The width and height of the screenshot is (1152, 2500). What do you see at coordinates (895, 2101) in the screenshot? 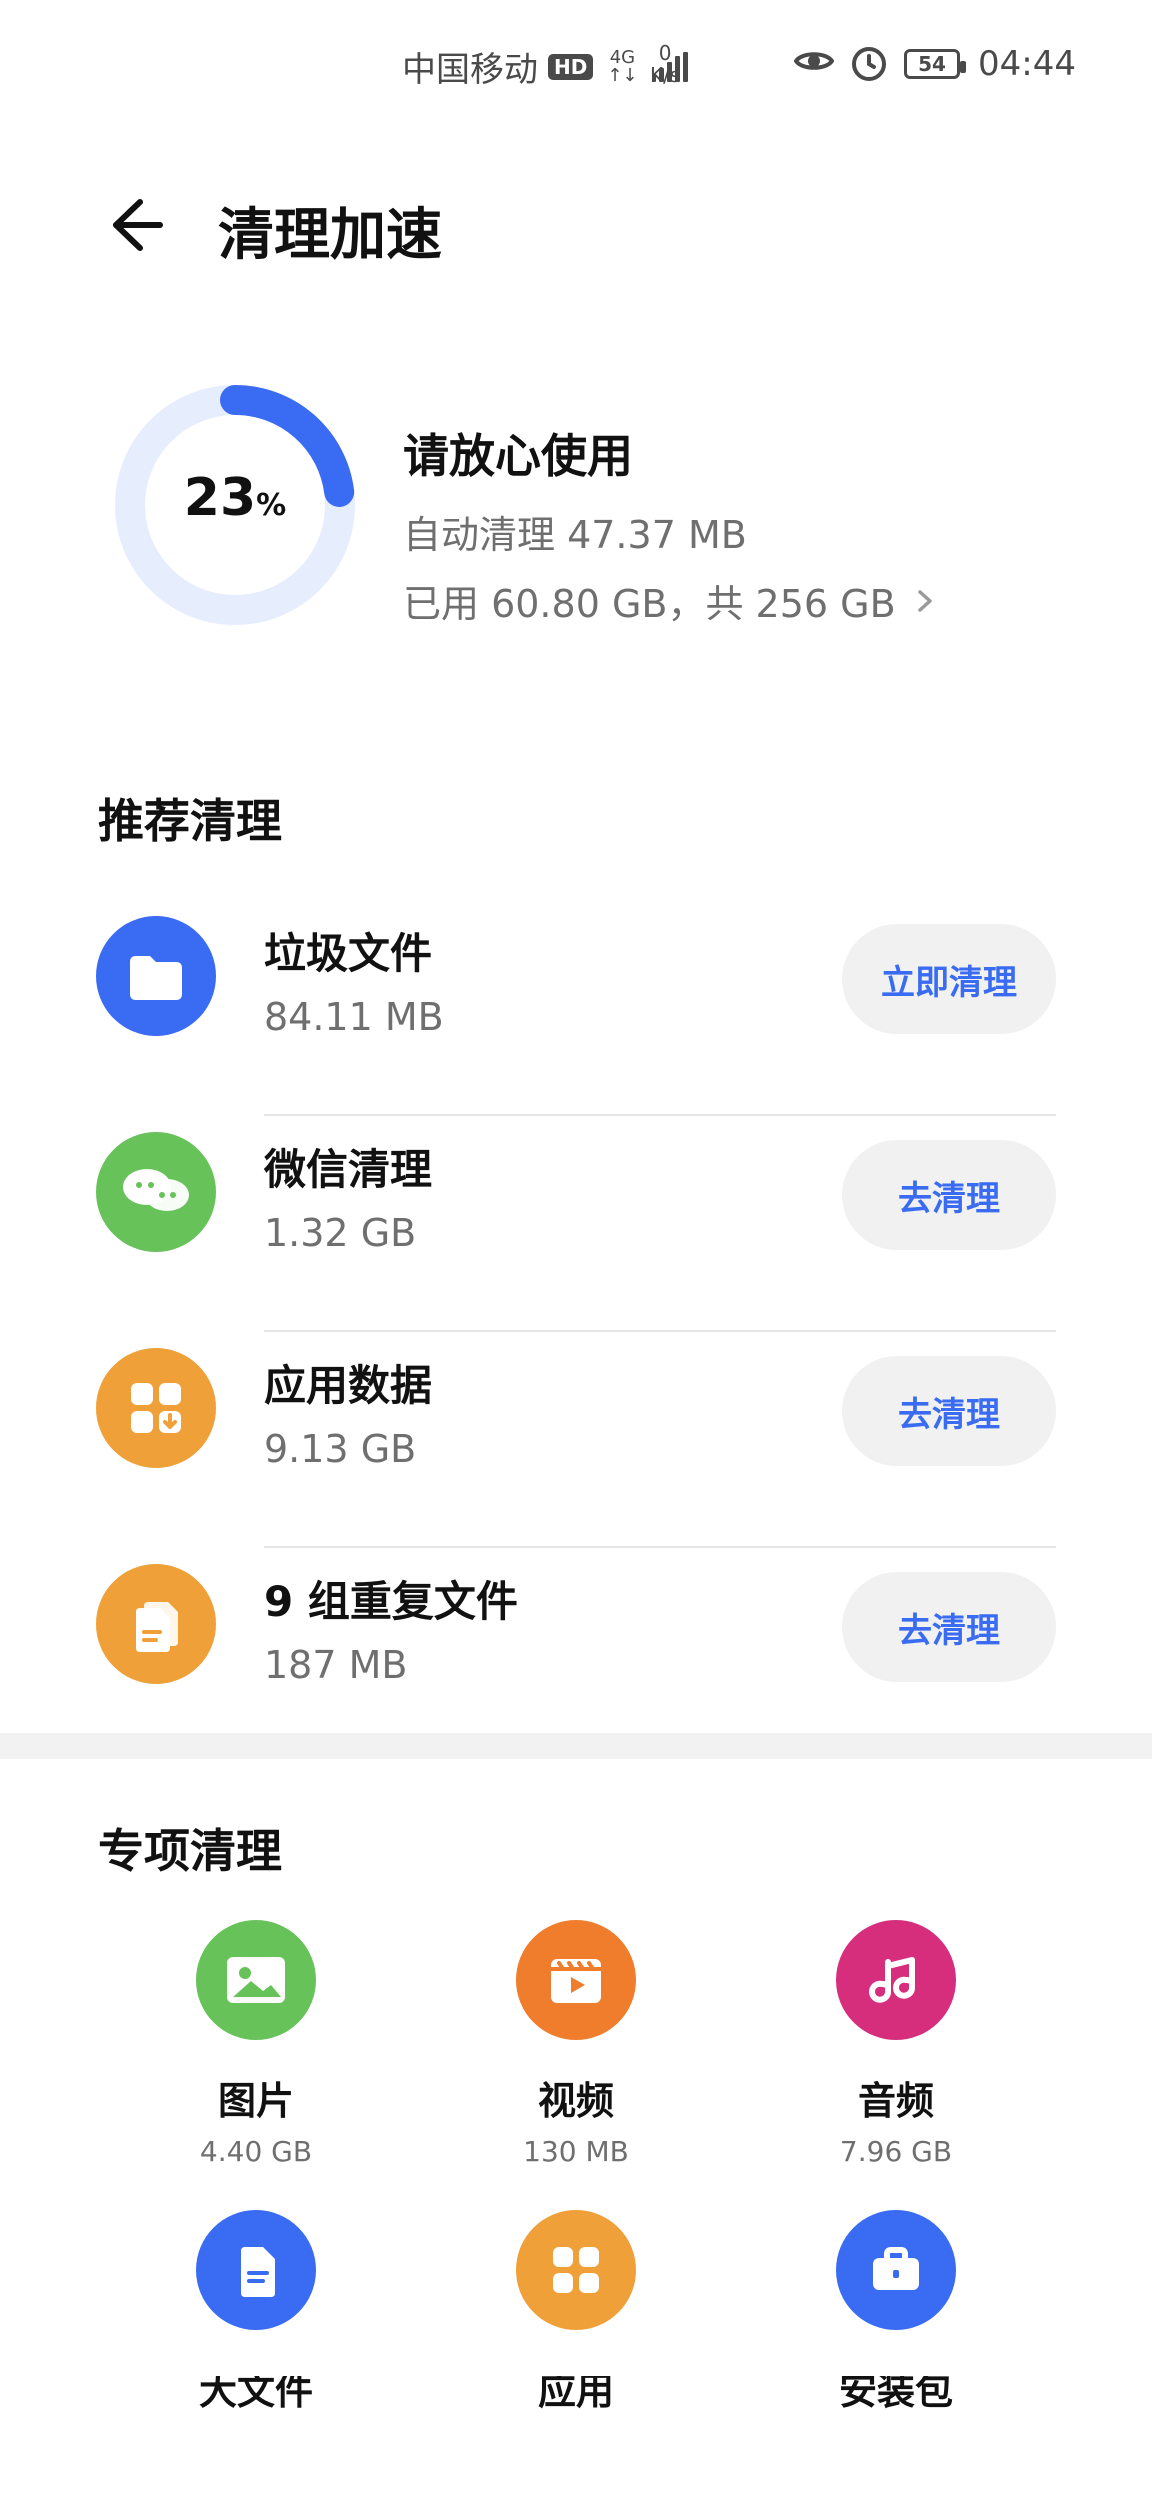
I see `special-item-label: 音频` at bounding box center [895, 2101].